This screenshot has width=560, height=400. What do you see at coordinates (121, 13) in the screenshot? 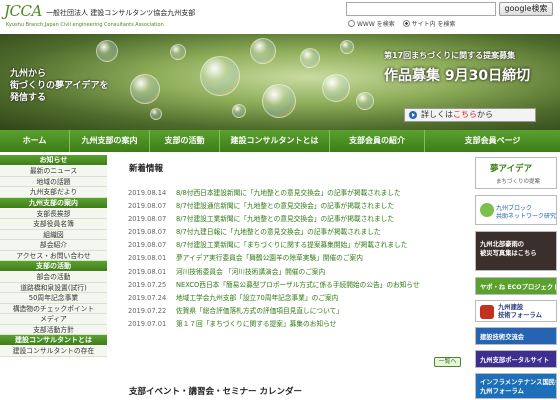
I see `logo-org-name: 一般社団法人 建設コンサルタンツ協会九州支部` at bounding box center [121, 13].